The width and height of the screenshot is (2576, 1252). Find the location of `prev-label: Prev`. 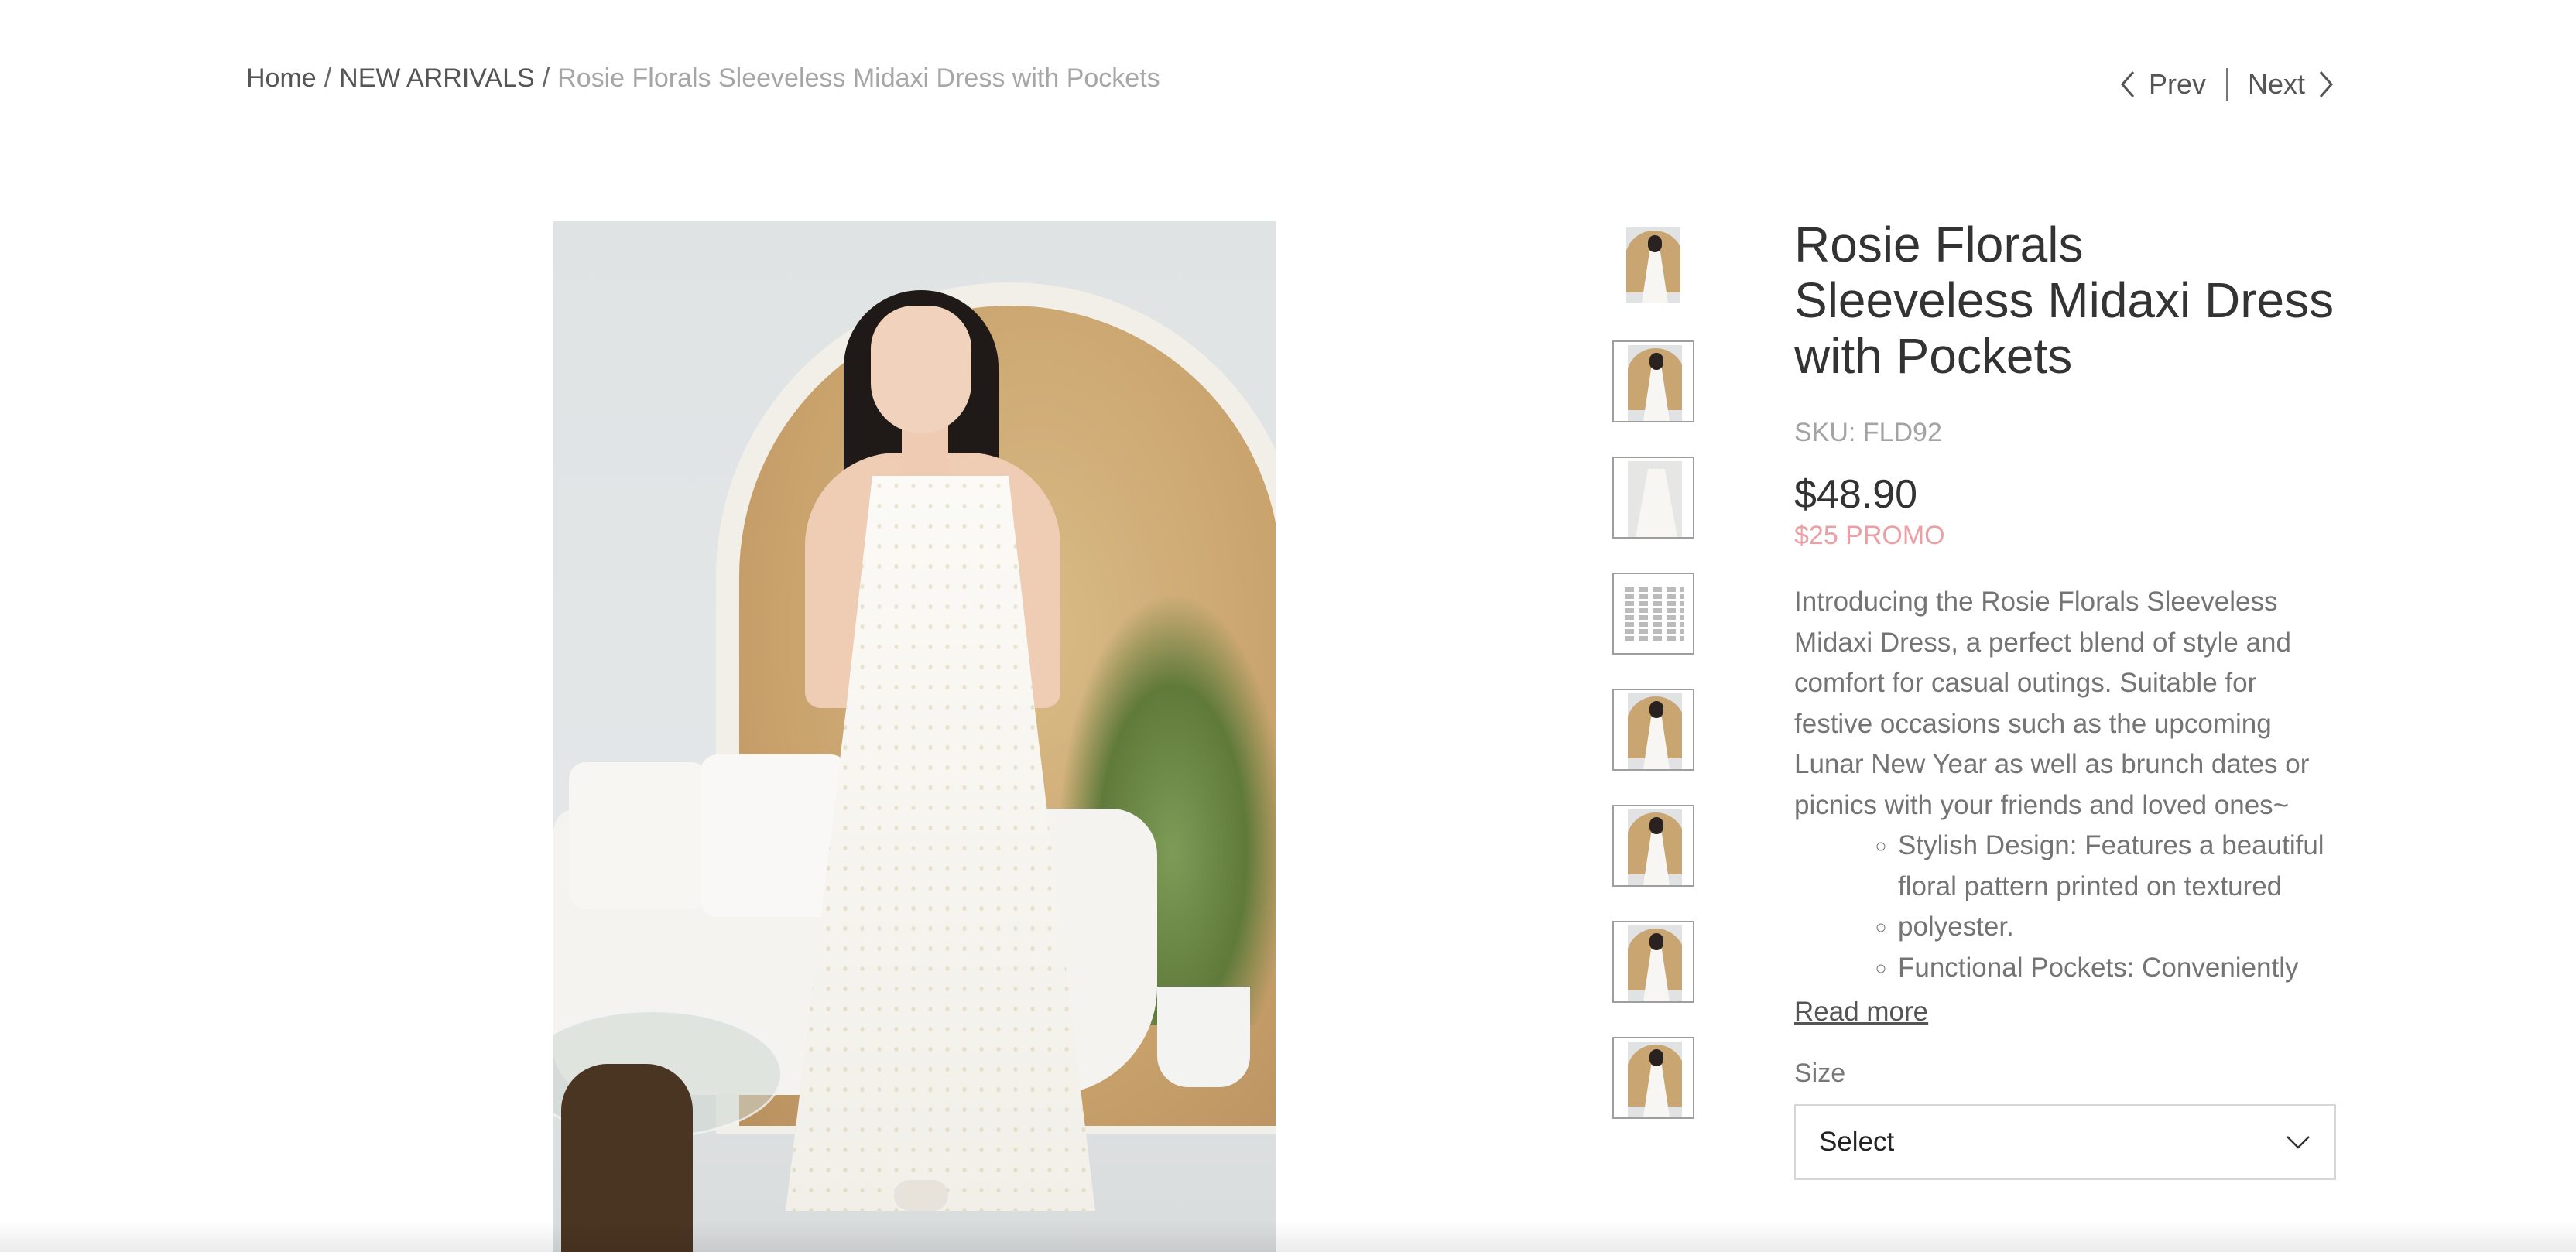

prev-label: Prev is located at coordinates (2177, 84).